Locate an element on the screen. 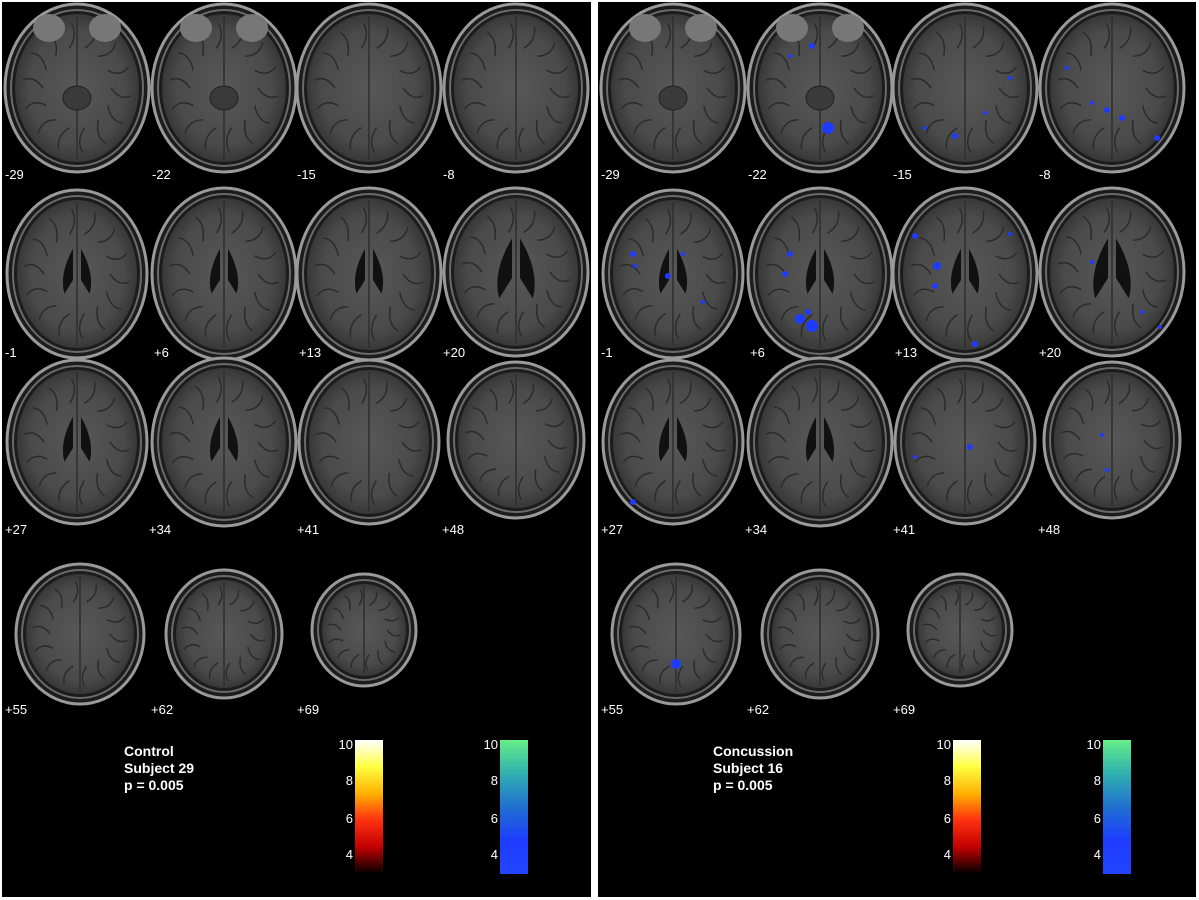 The image size is (1199, 900). subject-info: Control Subject 29 p = 0.005 is located at coordinates (159, 768).